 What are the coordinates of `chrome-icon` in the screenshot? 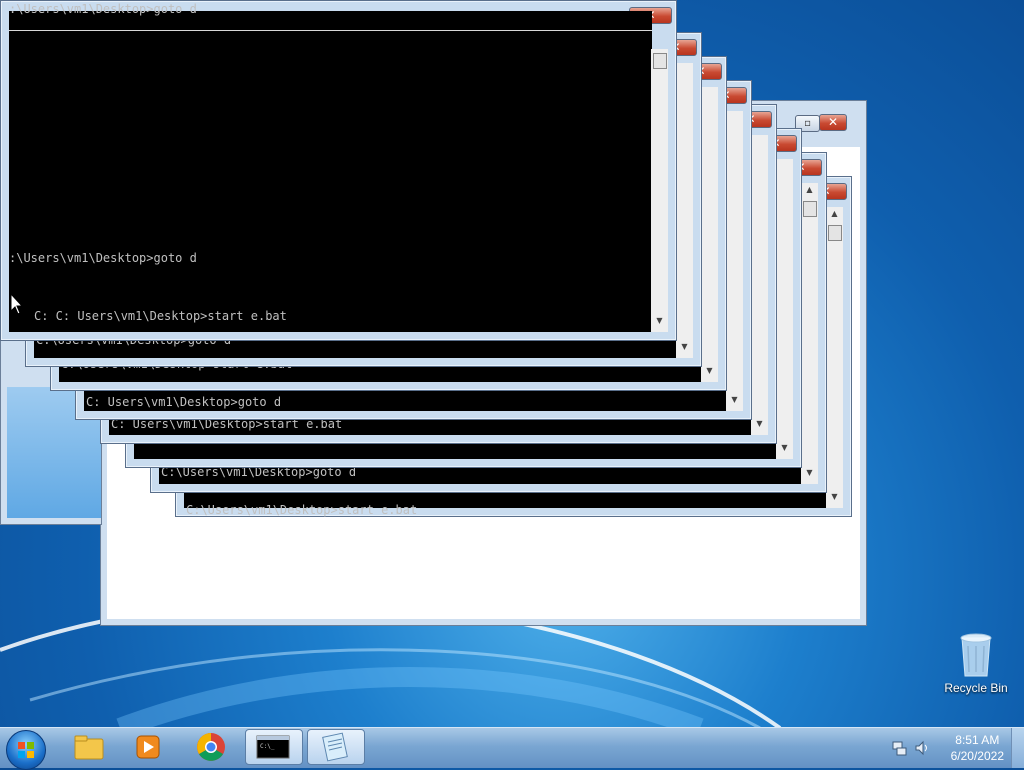 It's located at (211, 747).